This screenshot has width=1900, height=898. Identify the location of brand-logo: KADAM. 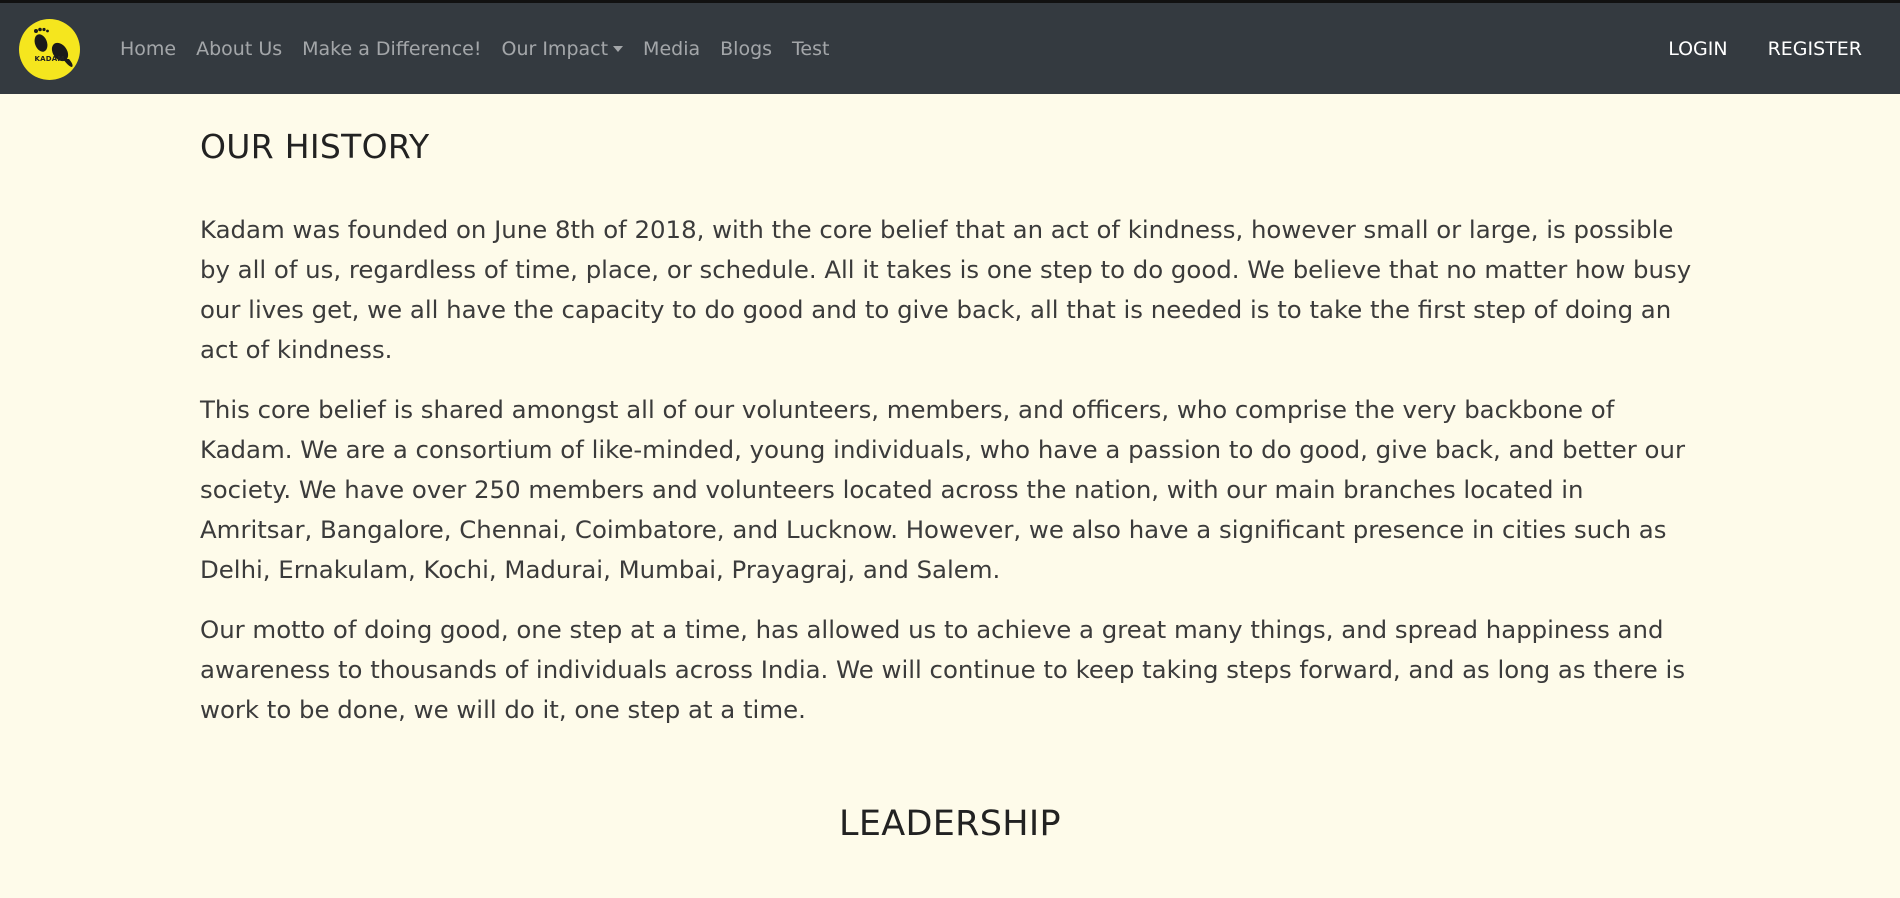
(49, 49).